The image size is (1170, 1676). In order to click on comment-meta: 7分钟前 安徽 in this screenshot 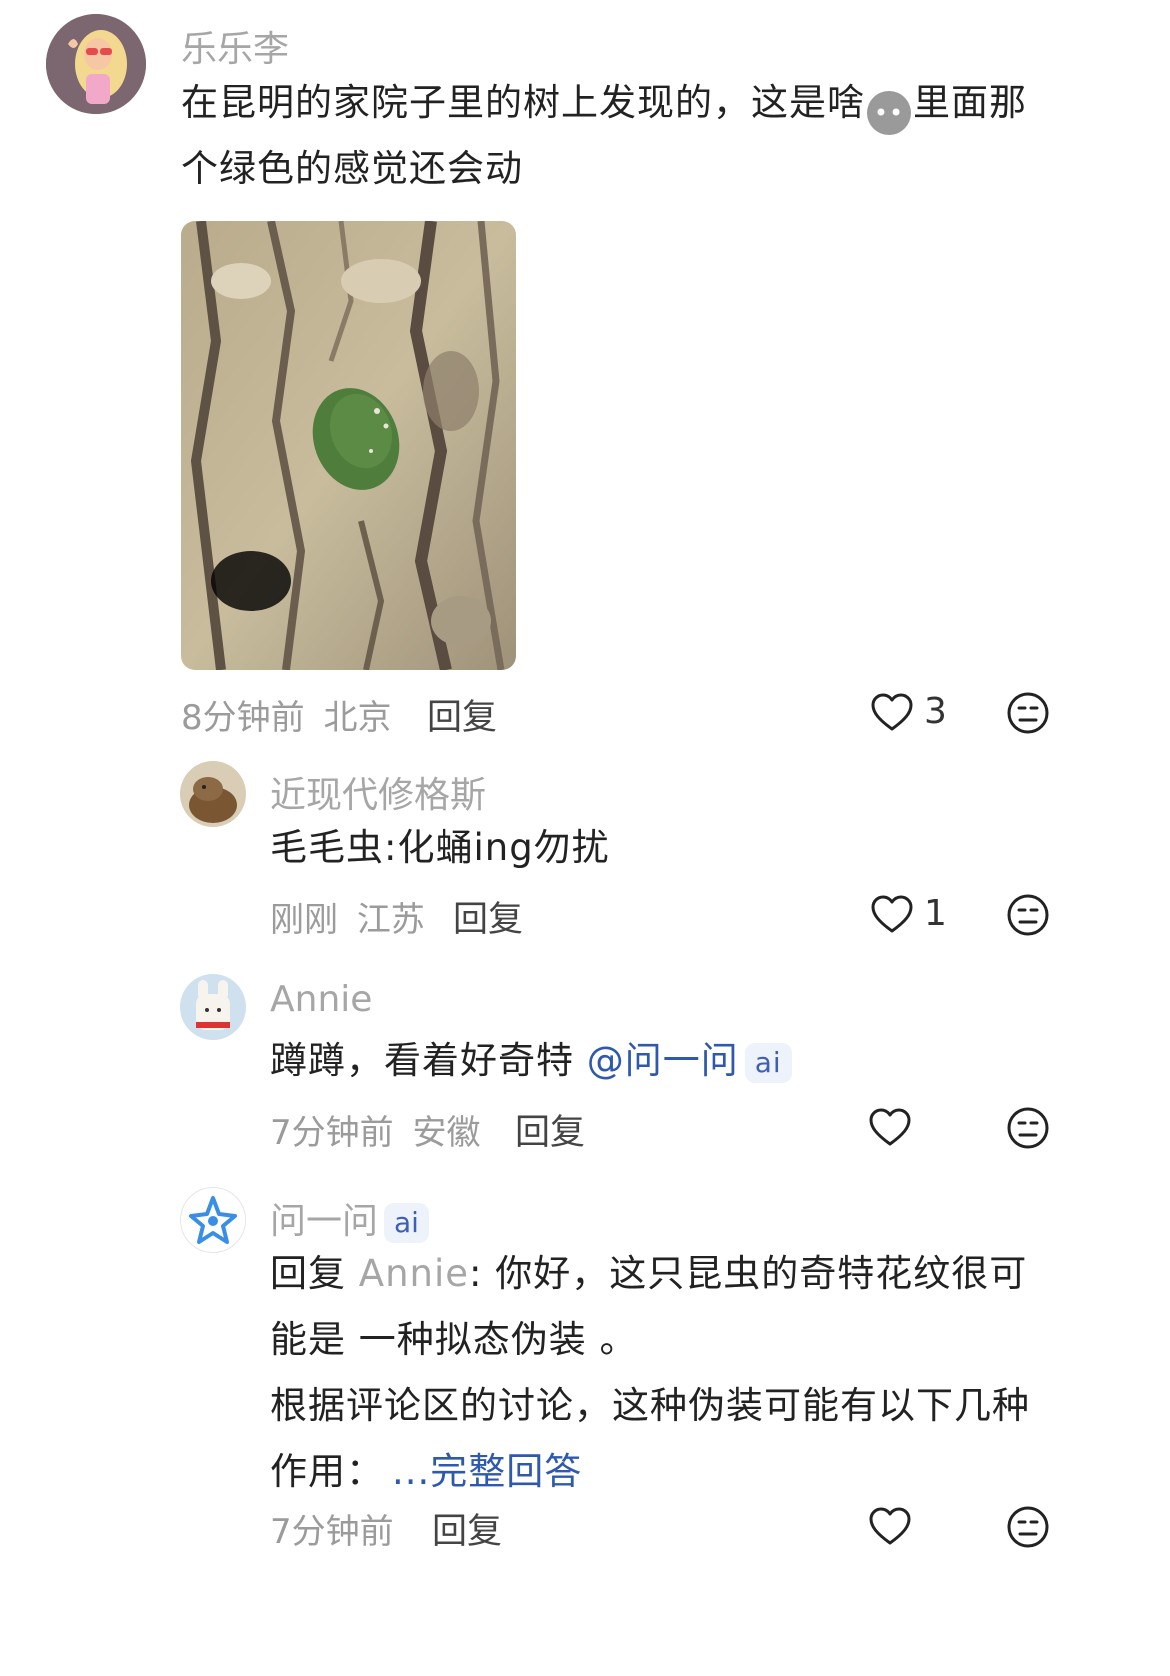, I will do `click(375, 1129)`.